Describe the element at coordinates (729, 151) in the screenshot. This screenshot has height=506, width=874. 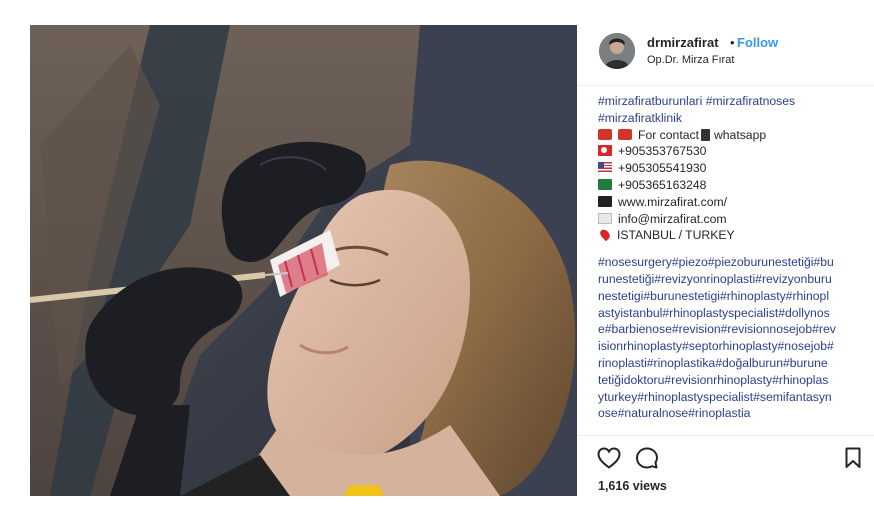
I see `phone-tr-line: +905353767530` at that location.